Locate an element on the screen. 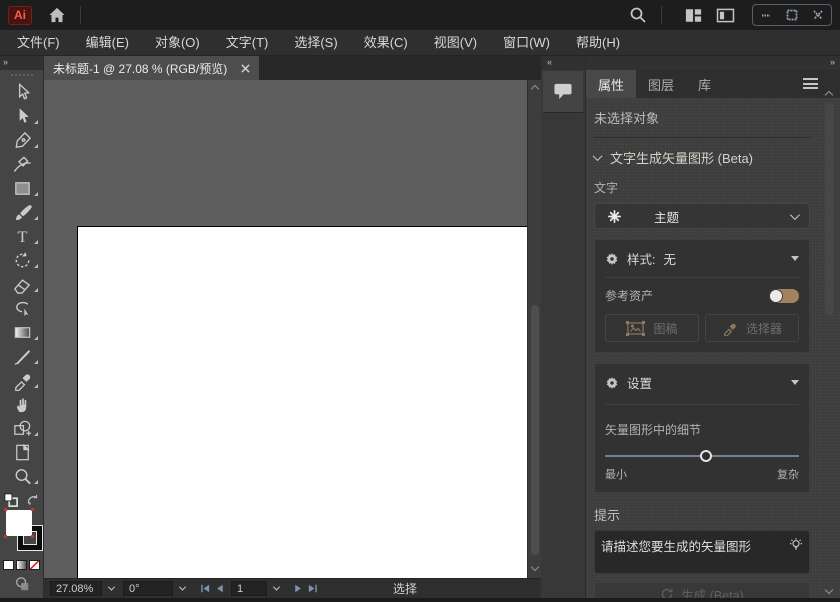 The image size is (840, 602). zoom-tool-icon is located at coordinates (23, 476).